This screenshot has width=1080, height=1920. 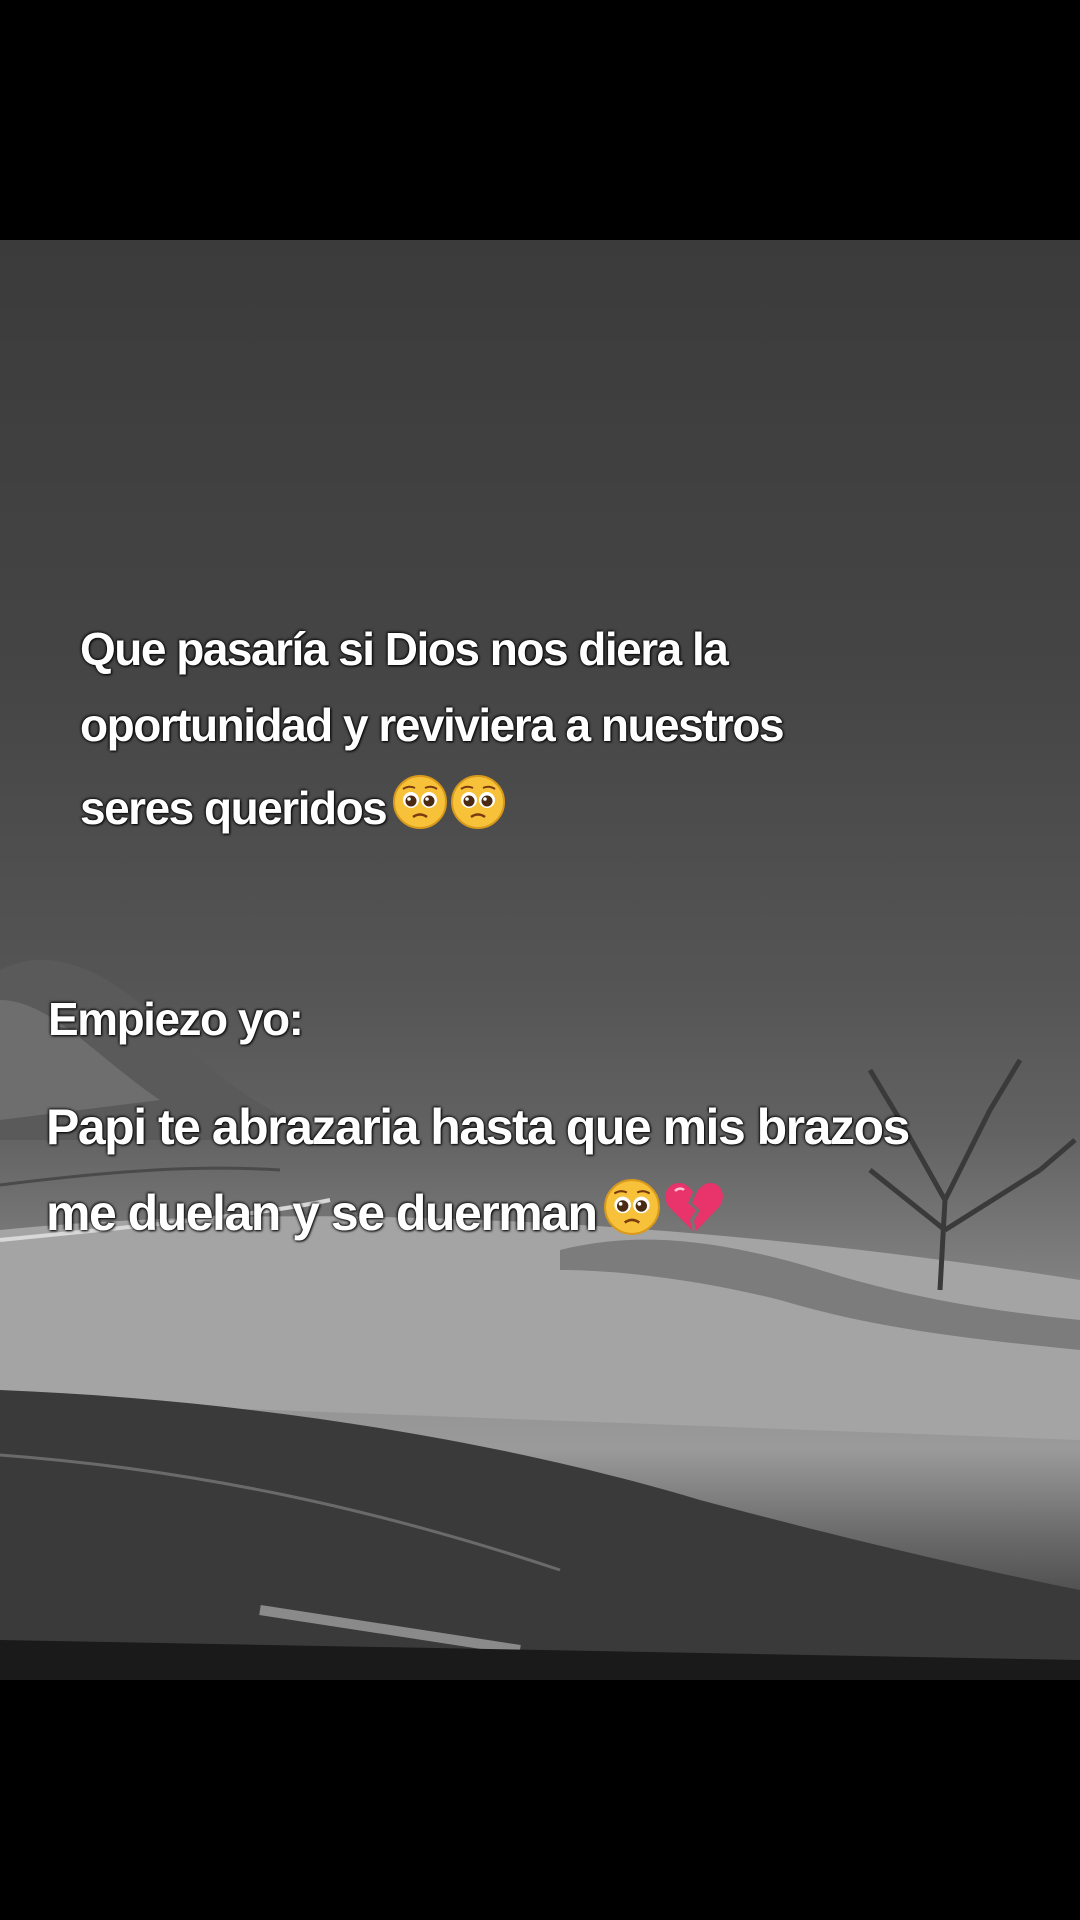 What do you see at coordinates (404, 649) in the screenshot?
I see `question-line-1: Que pasaría si Dios nos diera la` at bounding box center [404, 649].